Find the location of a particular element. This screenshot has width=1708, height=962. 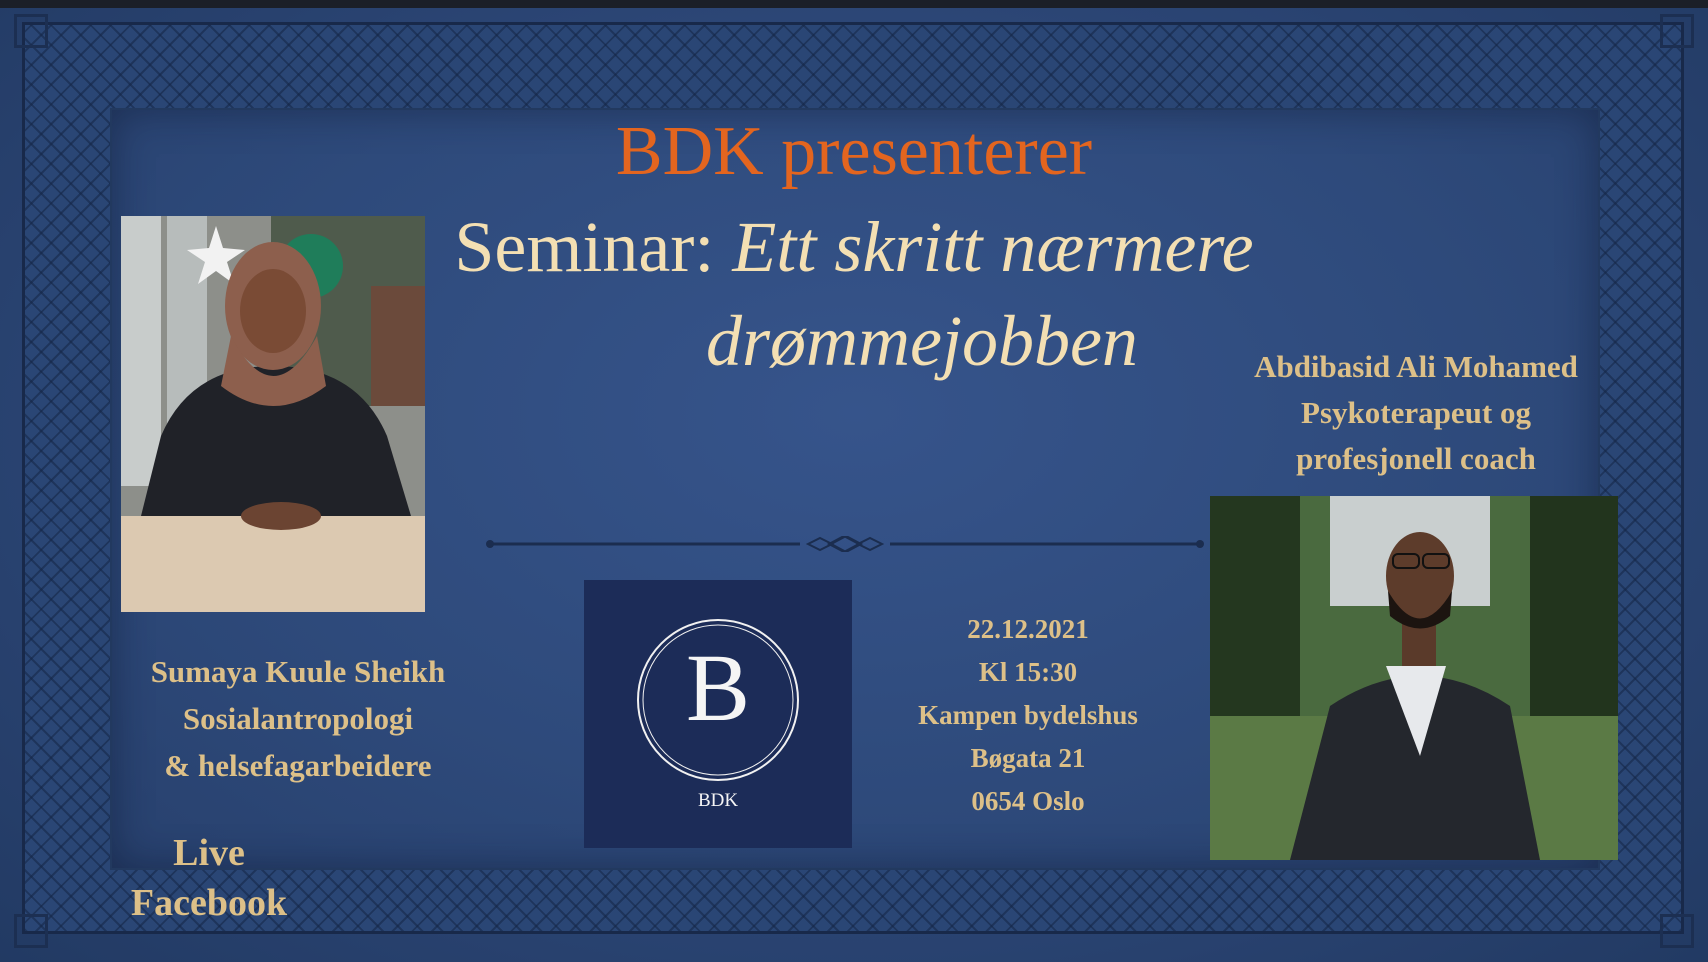

presenter-heading: BDK presenterer is located at coordinates (854, 151).